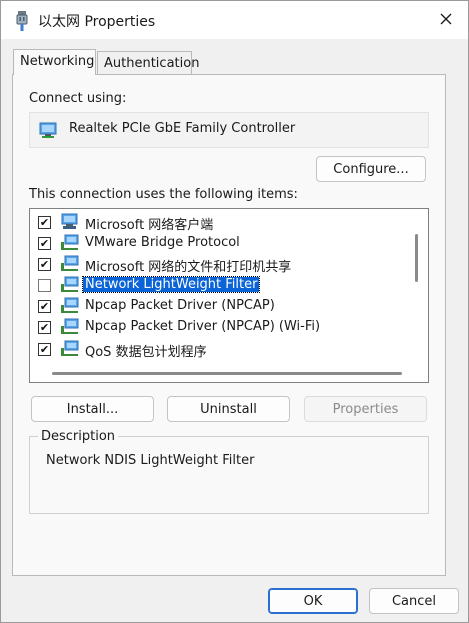 The height and width of the screenshot is (623, 469). What do you see at coordinates (171, 284) in the screenshot?
I see `item-label: Network LightWeight Filter` at bounding box center [171, 284].